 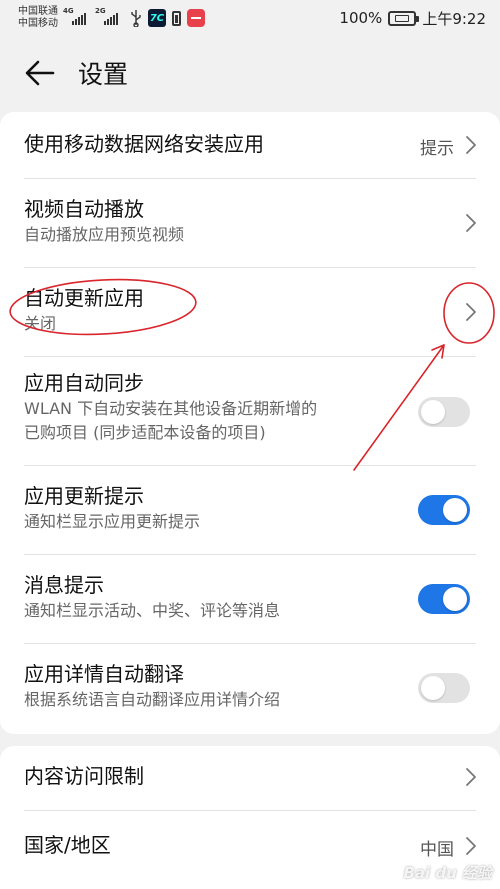 I want to click on setting-message-notice: 消息提示 通知栏显示活动、中奖、评论等消息, so click(x=250, y=599).